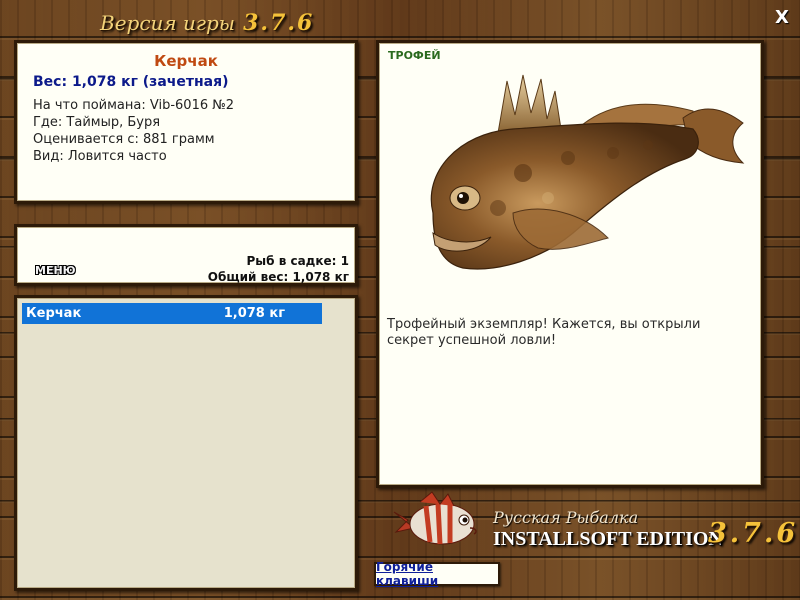 Image resolution: width=800 pixels, height=600 pixels. I want to click on total-weight: Общий вес: 1,078 кг, so click(278, 277).